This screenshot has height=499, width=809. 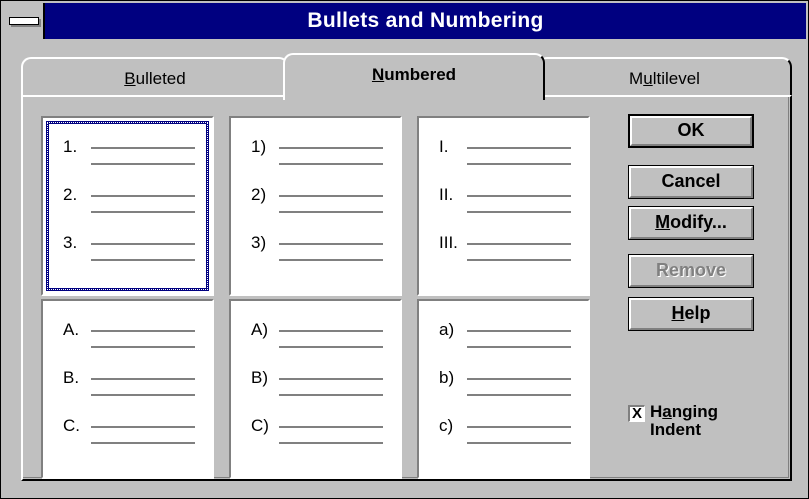 I want to click on cancel-button-label: Cancel, so click(x=691, y=181).